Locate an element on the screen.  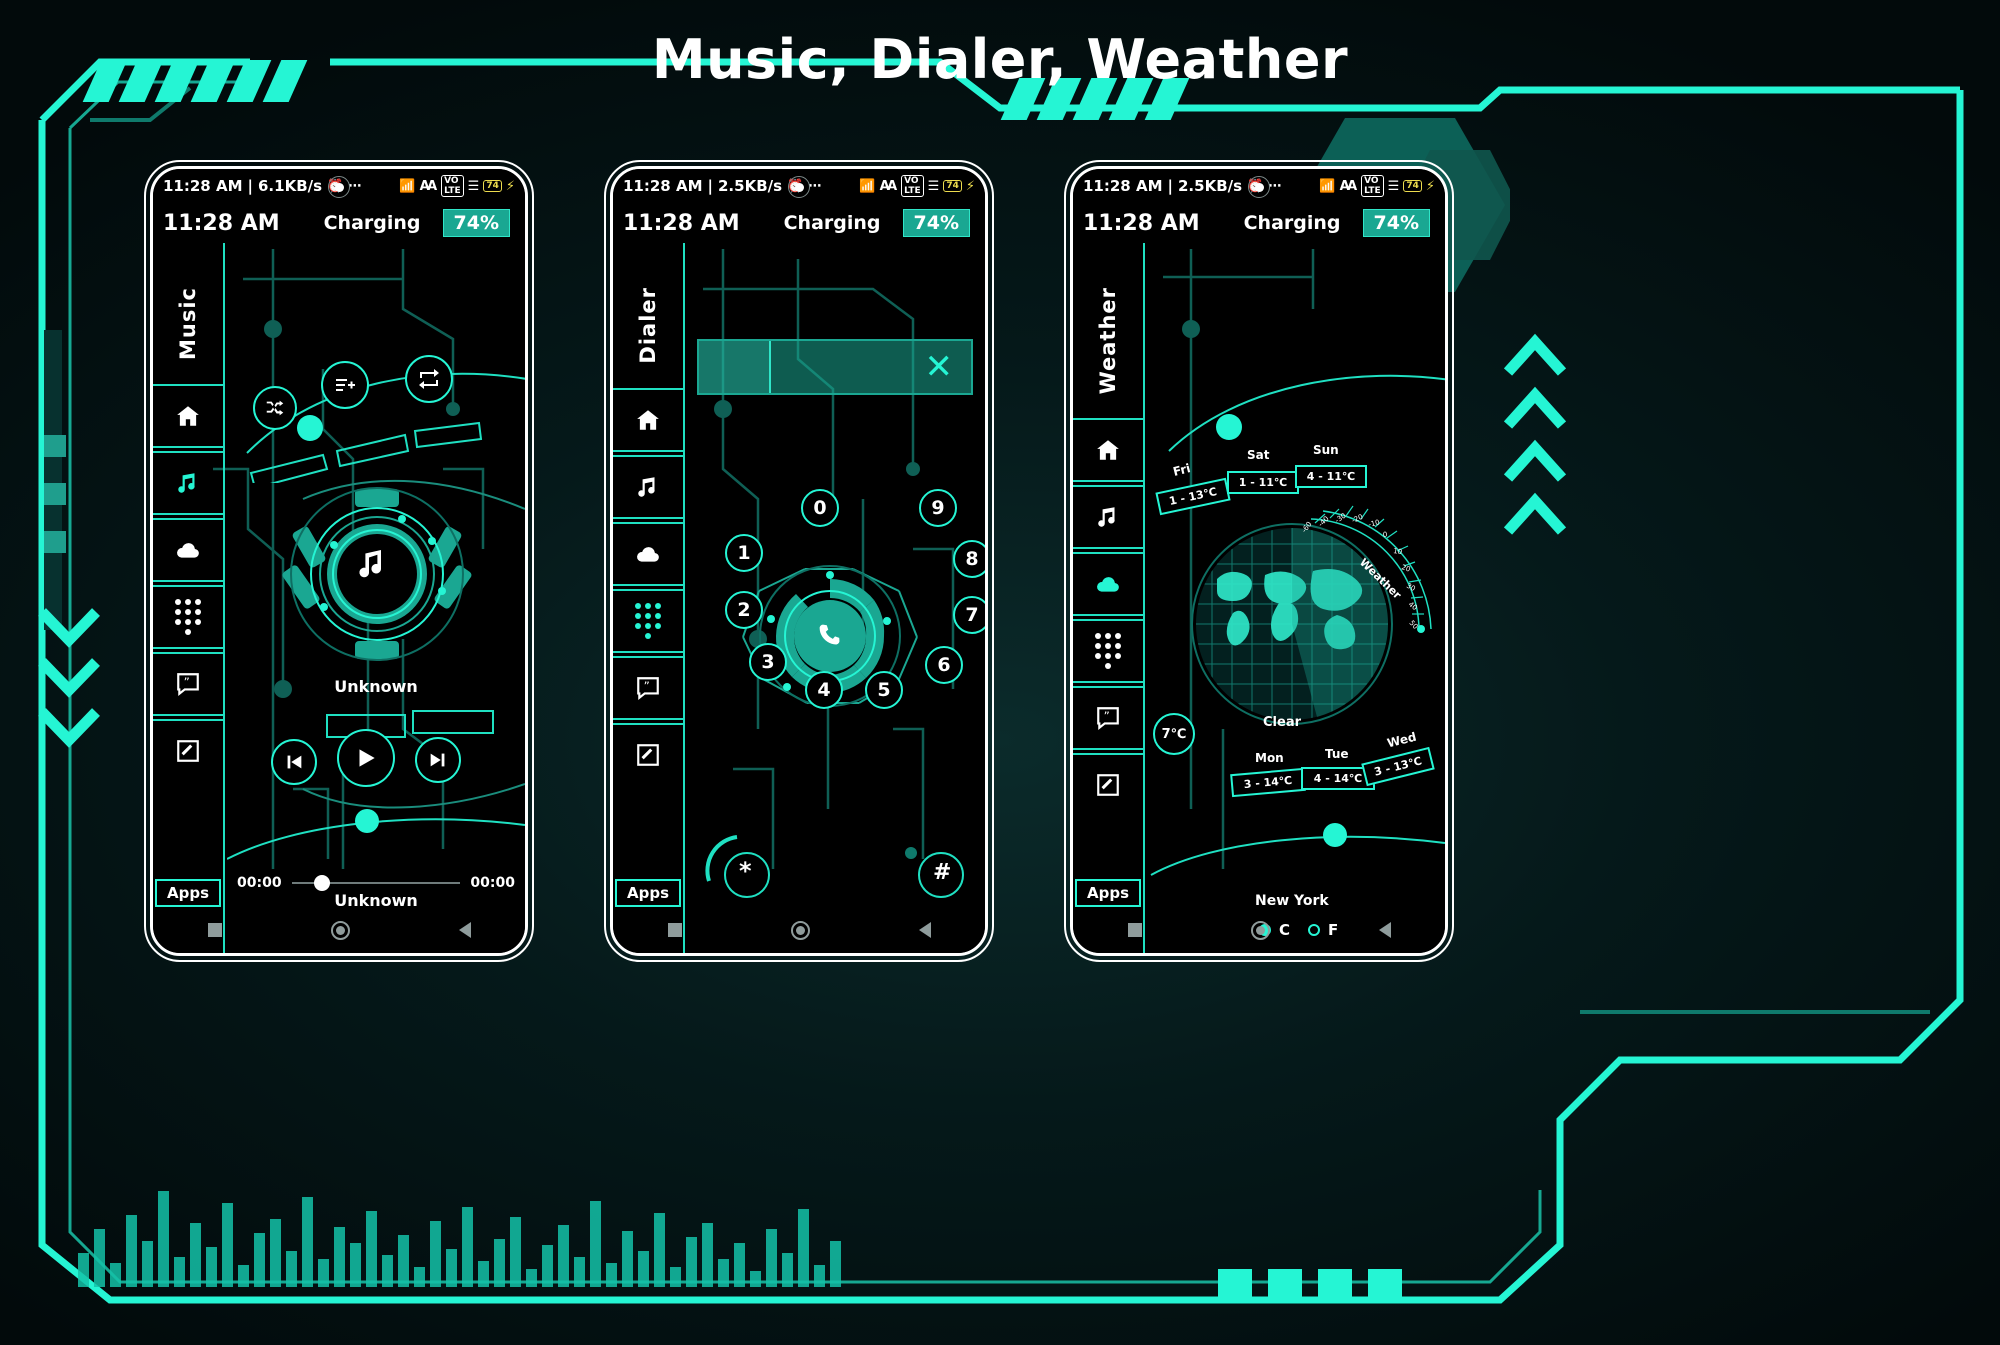
sidebar-music: Music ” Apps is located at coordinates (189, 598).